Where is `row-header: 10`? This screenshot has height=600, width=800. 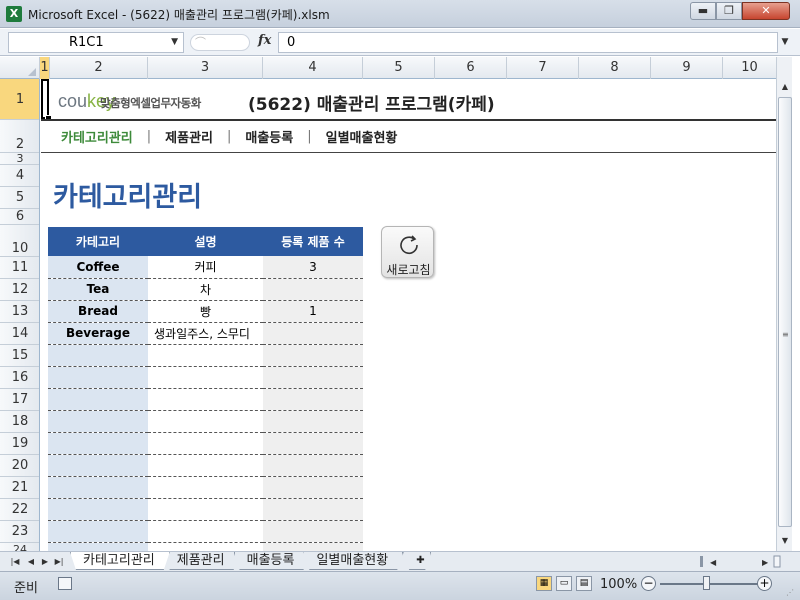
row-header: 10 is located at coordinates (19, 241).